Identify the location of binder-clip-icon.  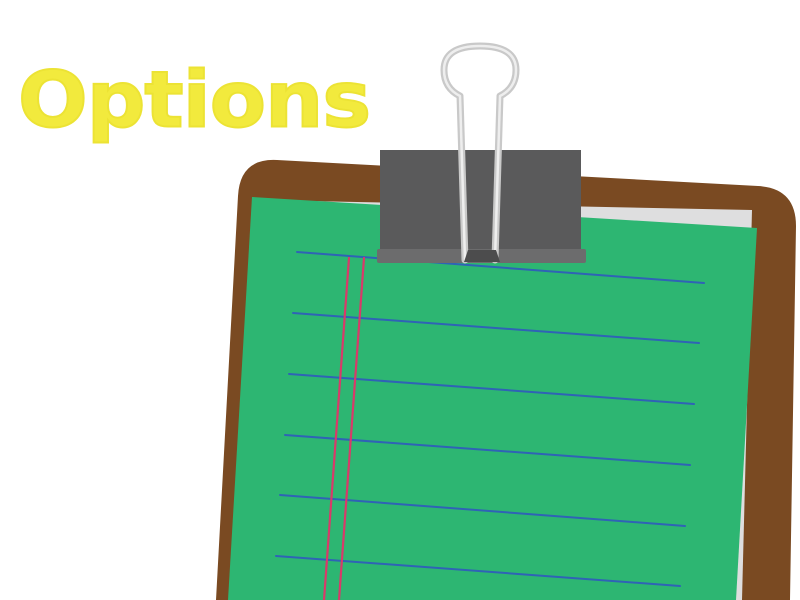
(481, 153).